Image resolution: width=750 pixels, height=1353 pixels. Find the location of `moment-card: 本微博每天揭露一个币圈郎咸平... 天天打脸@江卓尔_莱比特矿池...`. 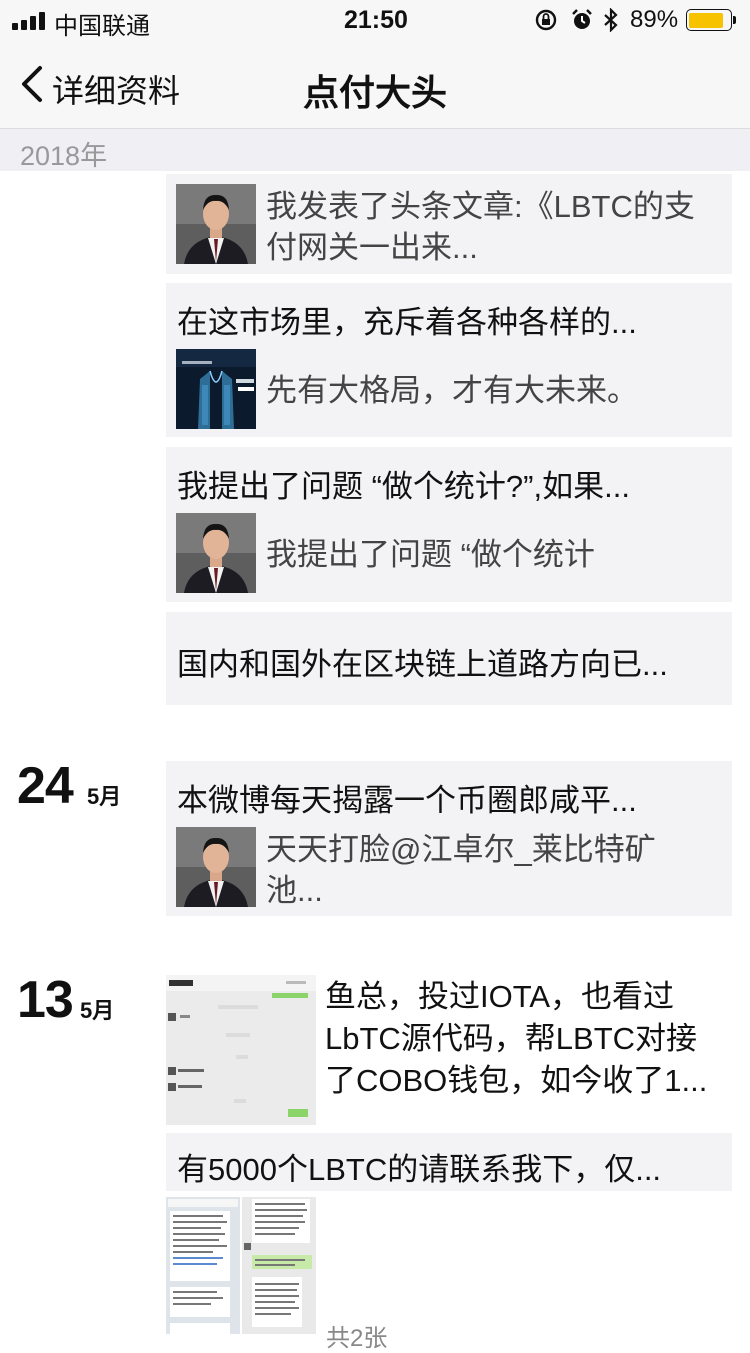

moment-card: 本微博每天揭露一个币圈郎咸平... 天天打脸@江卓尔_莱比特矿池... is located at coordinates (449, 838).